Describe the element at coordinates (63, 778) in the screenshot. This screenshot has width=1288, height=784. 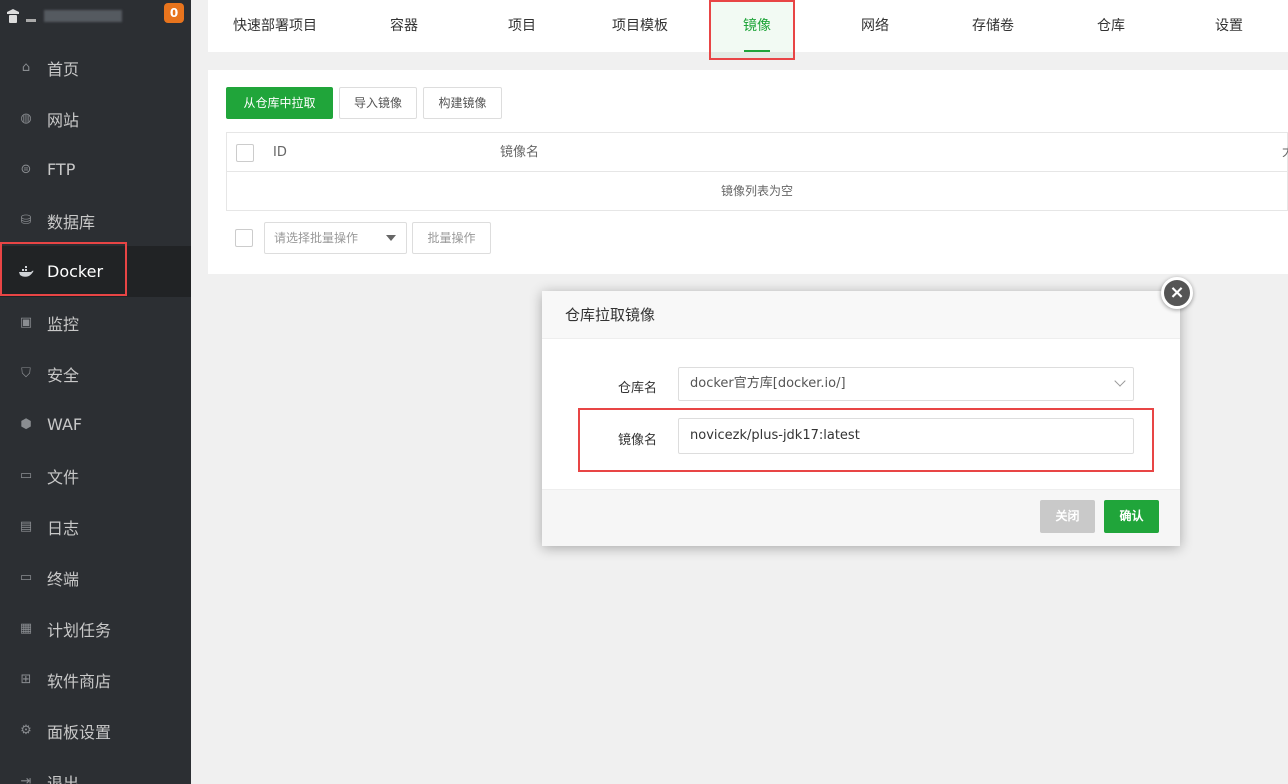
I see `sidebar-item-label: 退出` at that location.